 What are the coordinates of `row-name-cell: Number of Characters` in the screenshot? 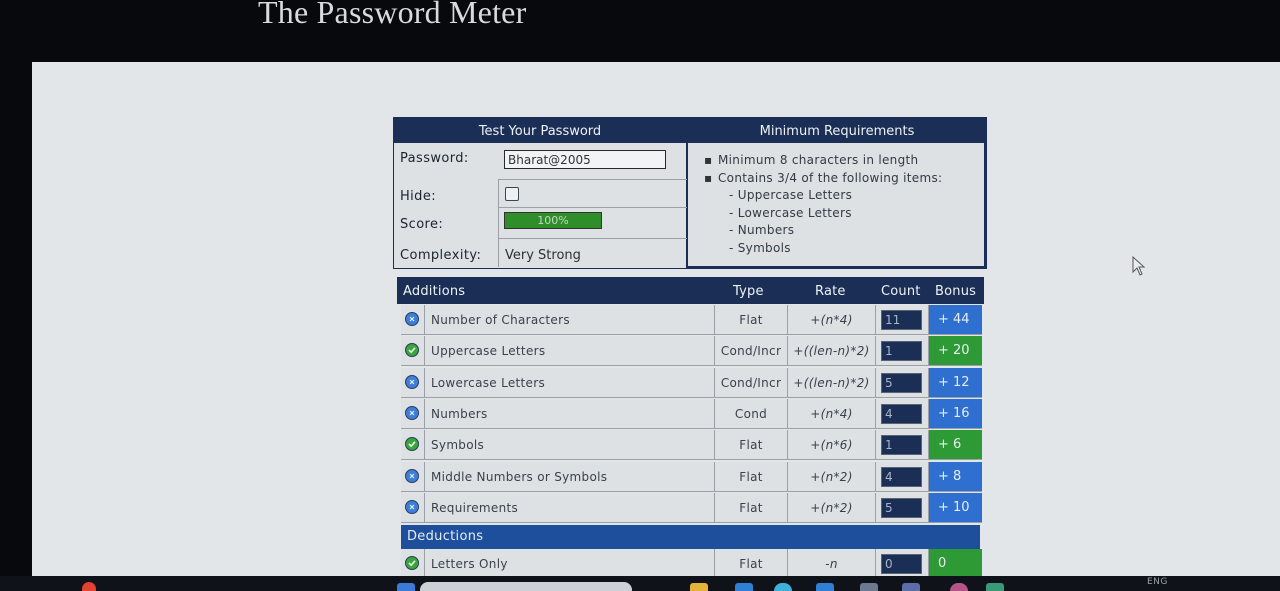 It's located at (570, 320).